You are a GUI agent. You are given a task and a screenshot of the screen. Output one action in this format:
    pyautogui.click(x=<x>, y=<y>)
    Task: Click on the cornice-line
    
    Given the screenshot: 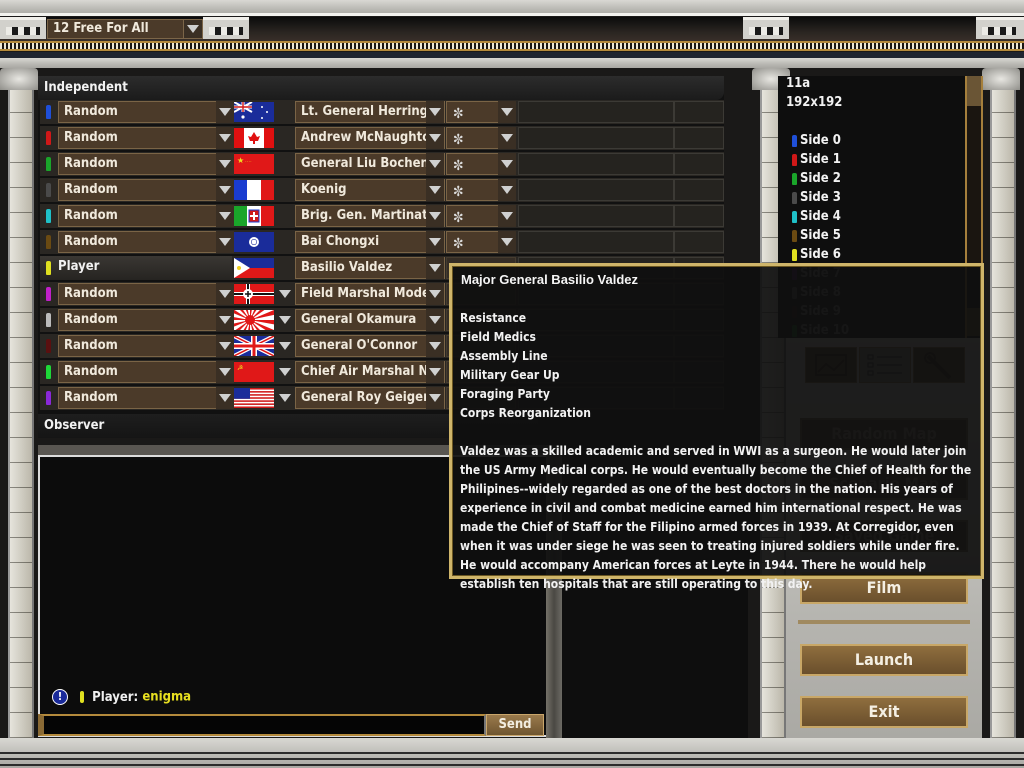 What is the action you would take?
    pyautogui.click(x=512, y=14)
    